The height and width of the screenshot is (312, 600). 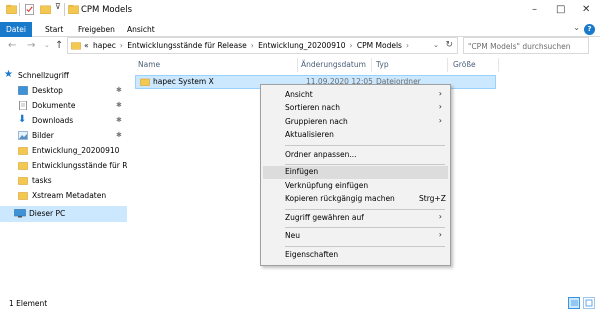 What do you see at coordinates (355, 255) in the screenshot?
I see `menu-item-eigenschaften: Eigenschaften` at bounding box center [355, 255].